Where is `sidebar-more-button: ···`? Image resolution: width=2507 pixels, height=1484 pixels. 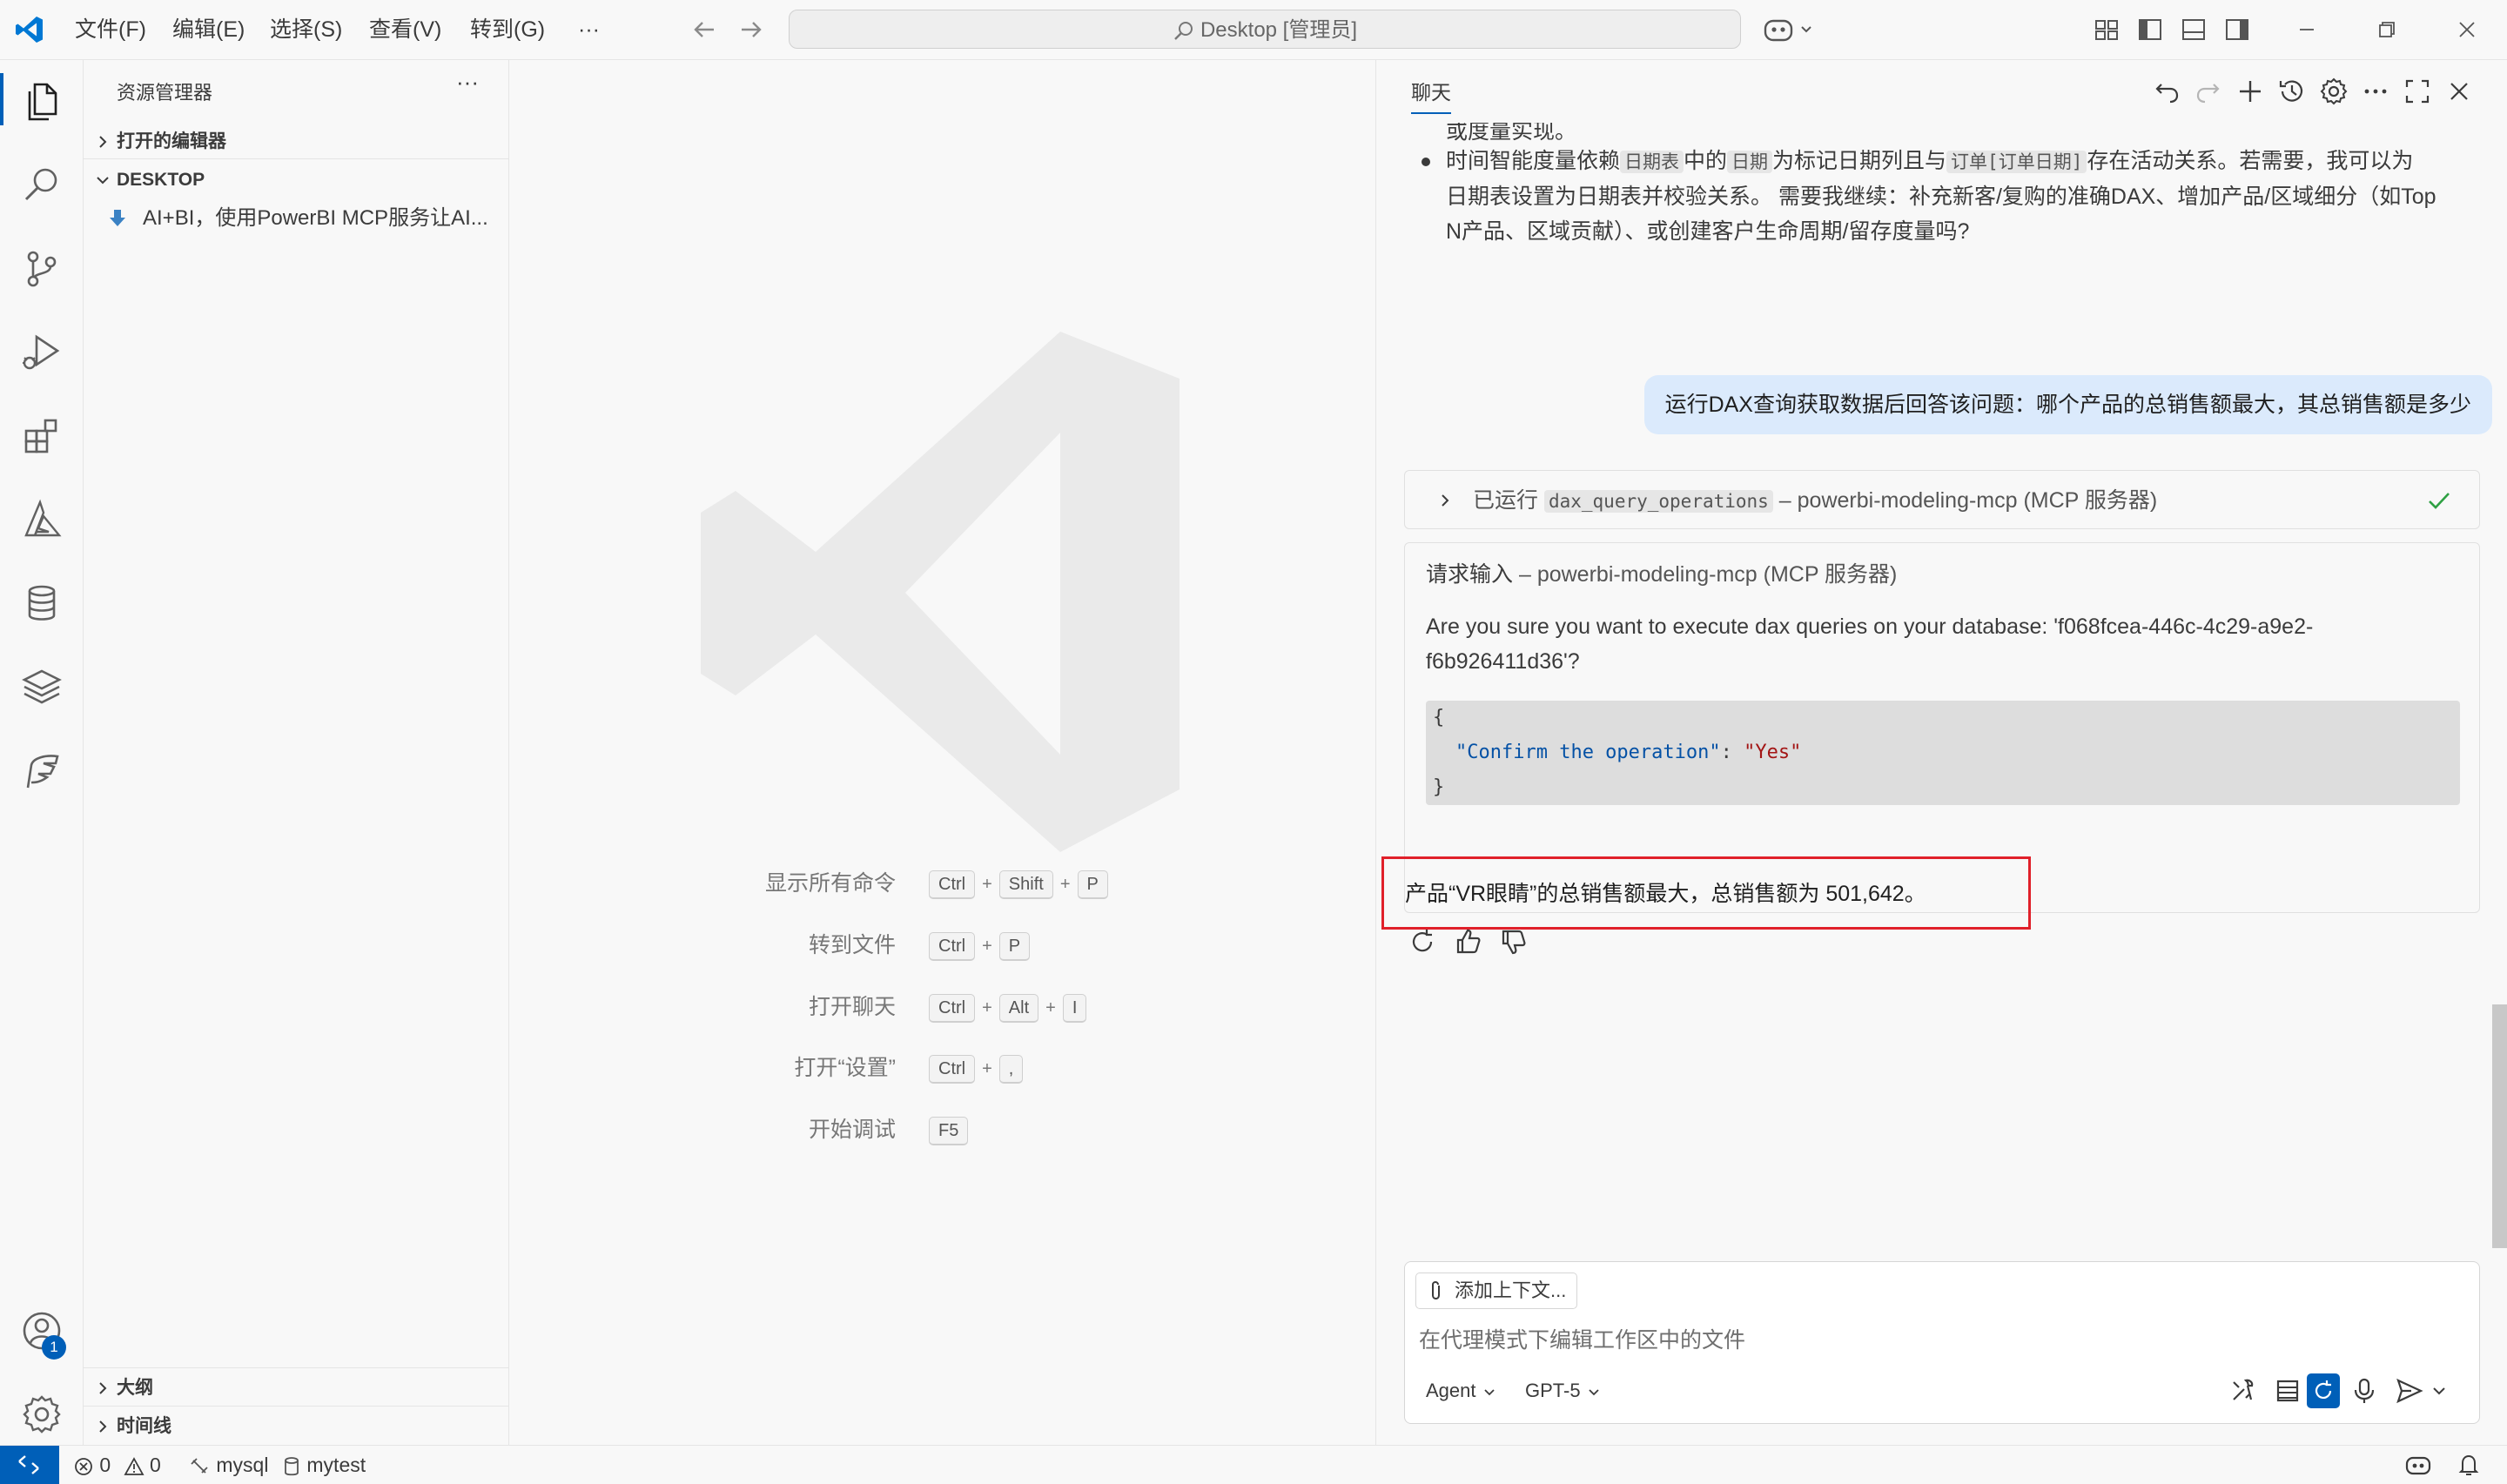 sidebar-more-button: ··· is located at coordinates (467, 82).